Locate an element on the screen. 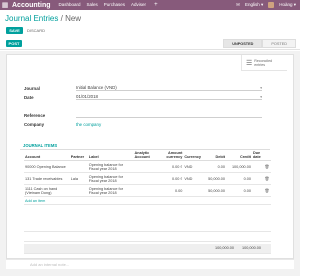 Image resolution: width=320 pixels, height=276 pixels. reconciled-entries-button: ☰ Reconciled entries is located at coordinates (264, 63).